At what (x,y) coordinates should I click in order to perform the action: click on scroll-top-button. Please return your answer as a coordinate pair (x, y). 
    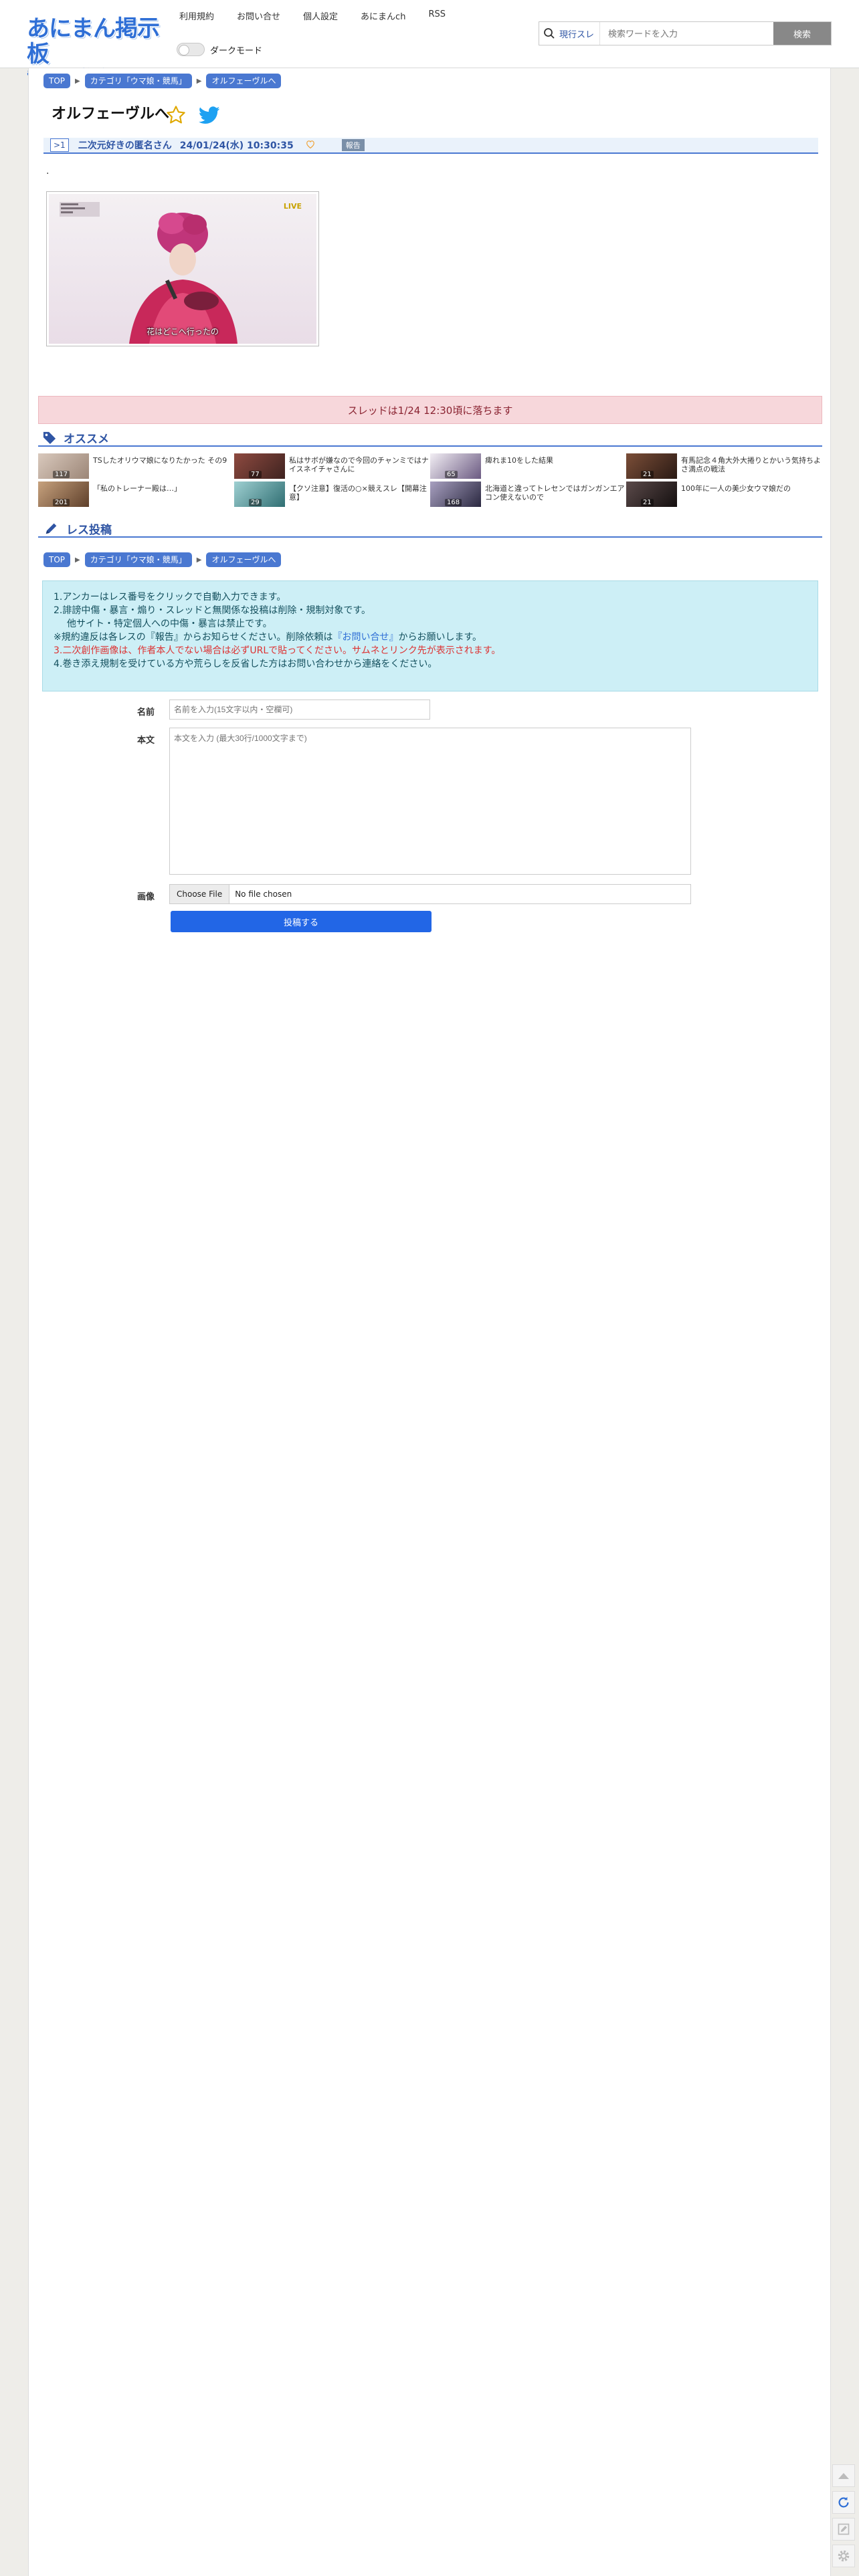
    Looking at the image, I should click on (843, 2475).